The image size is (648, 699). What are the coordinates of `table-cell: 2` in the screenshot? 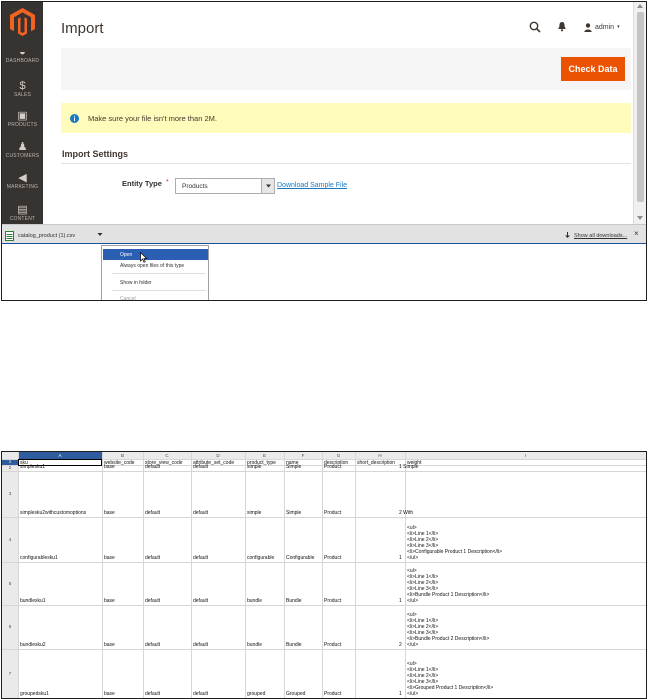 It's located at (400, 645).